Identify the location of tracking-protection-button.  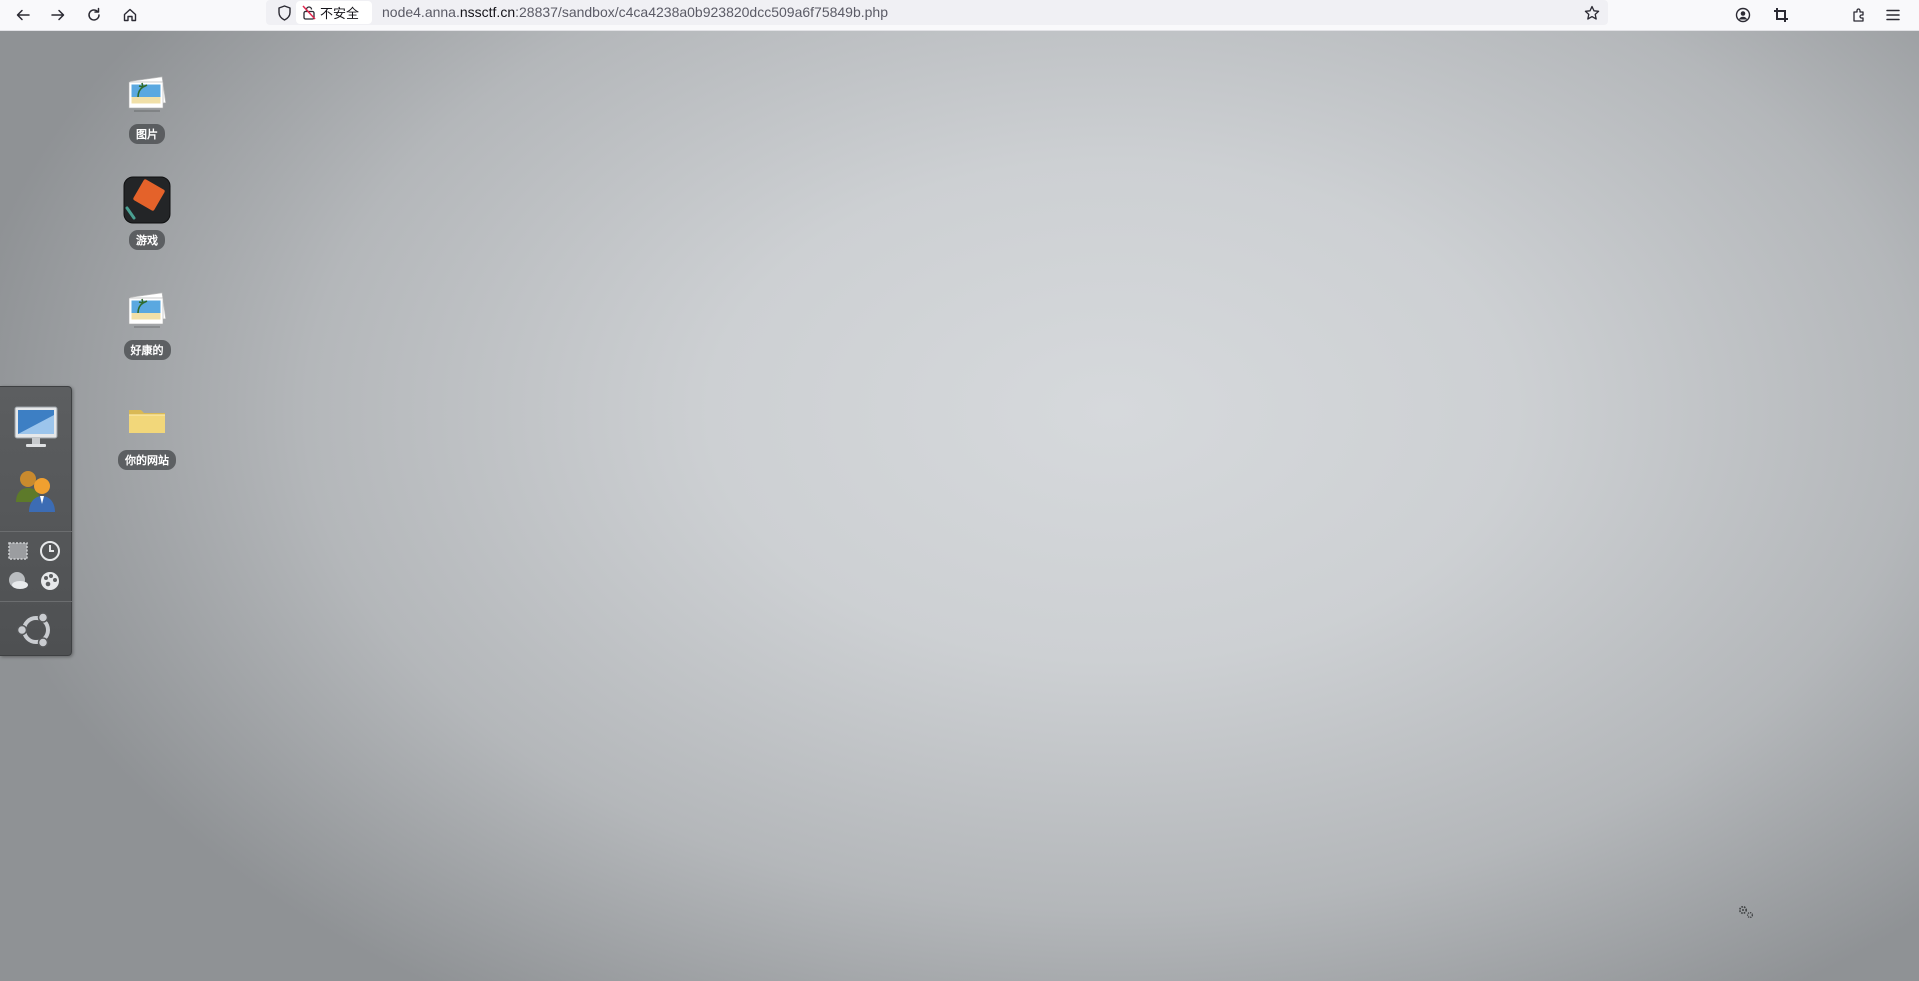
(284, 13).